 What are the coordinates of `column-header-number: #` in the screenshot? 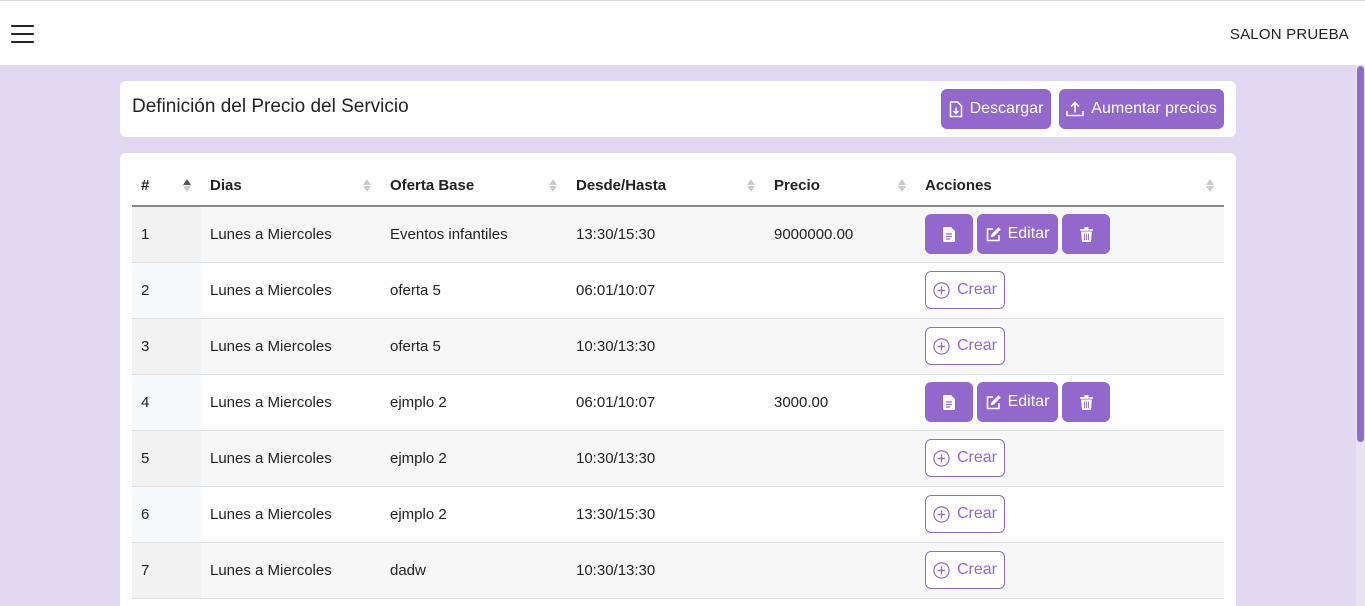 It's located at (166, 186).